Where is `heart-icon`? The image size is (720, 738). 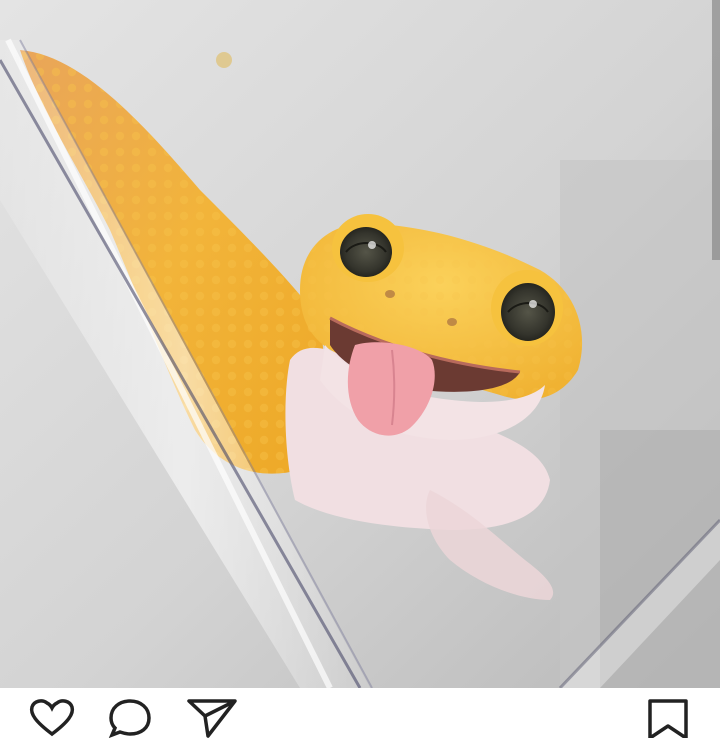
heart-icon is located at coordinates (52, 717).